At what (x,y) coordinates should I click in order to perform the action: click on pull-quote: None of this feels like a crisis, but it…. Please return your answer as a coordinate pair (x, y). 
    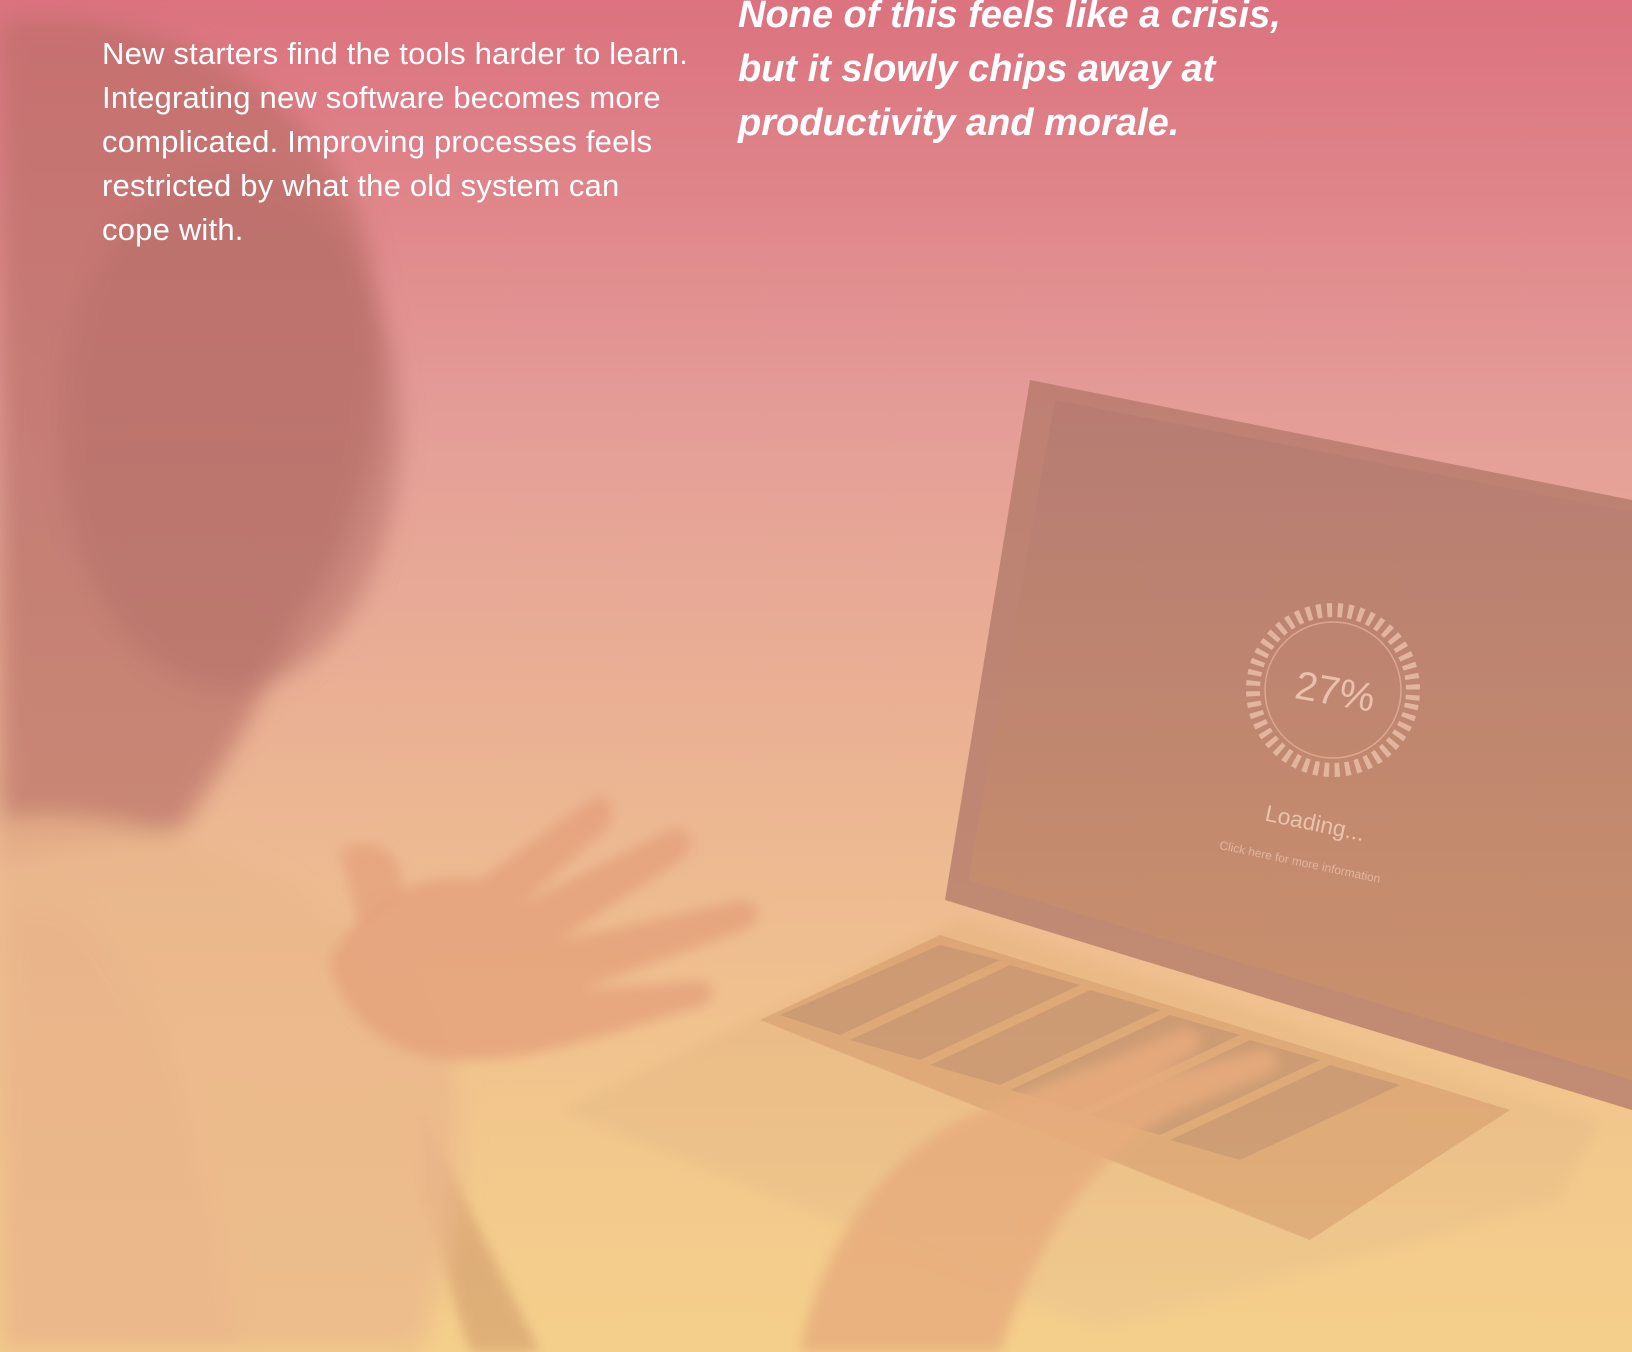
    Looking at the image, I should click on (1009, 72).